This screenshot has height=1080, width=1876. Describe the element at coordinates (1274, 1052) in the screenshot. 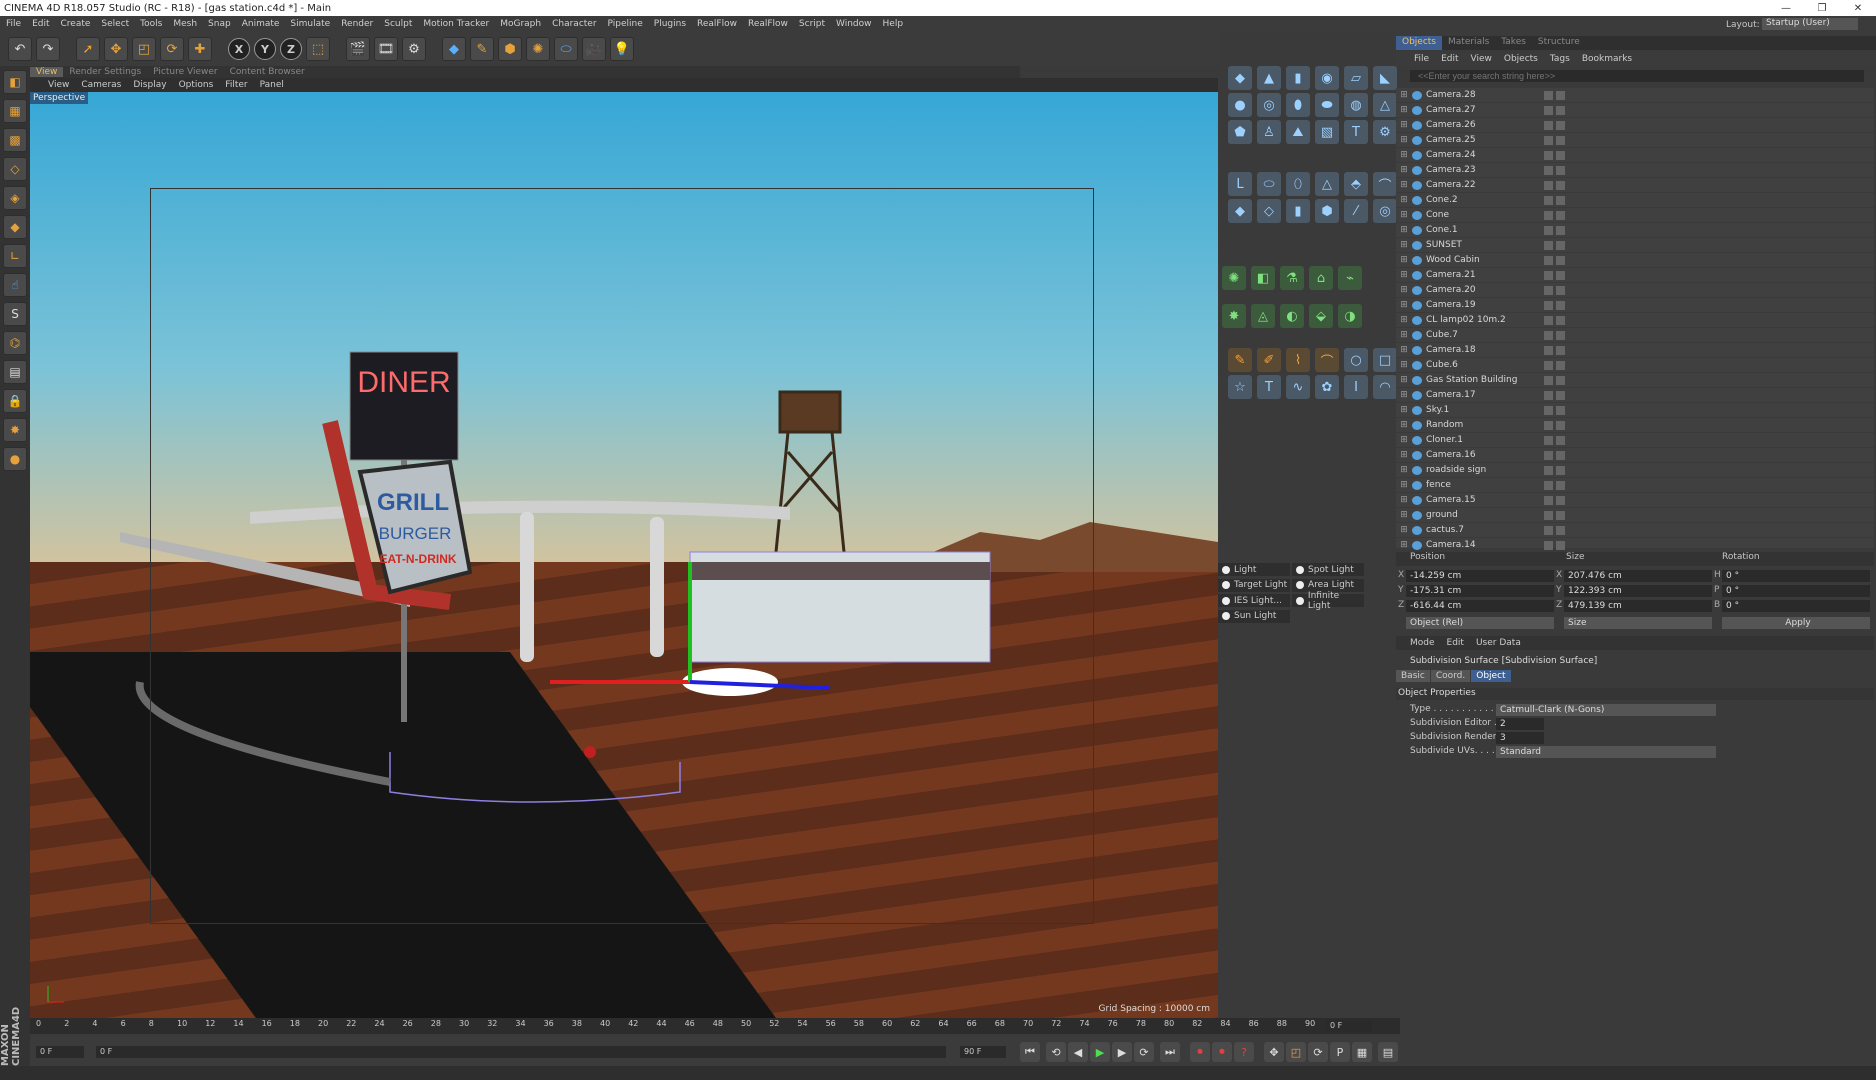

I see `move-key-icon: ✥` at that location.